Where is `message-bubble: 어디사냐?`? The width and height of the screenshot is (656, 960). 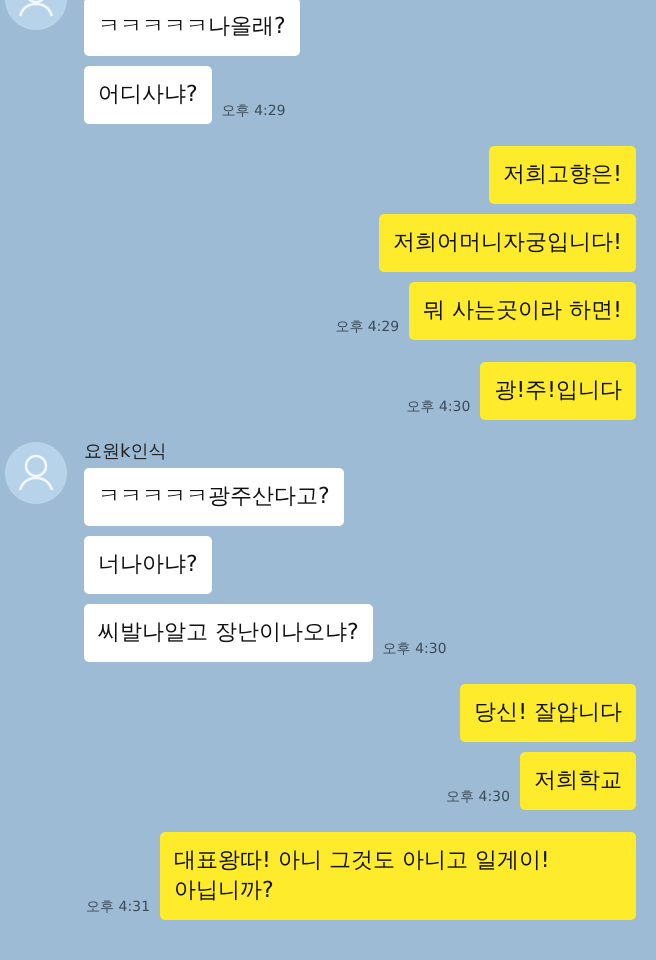 message-bubble: 어디사냐? is located at coordinates (148, 95).